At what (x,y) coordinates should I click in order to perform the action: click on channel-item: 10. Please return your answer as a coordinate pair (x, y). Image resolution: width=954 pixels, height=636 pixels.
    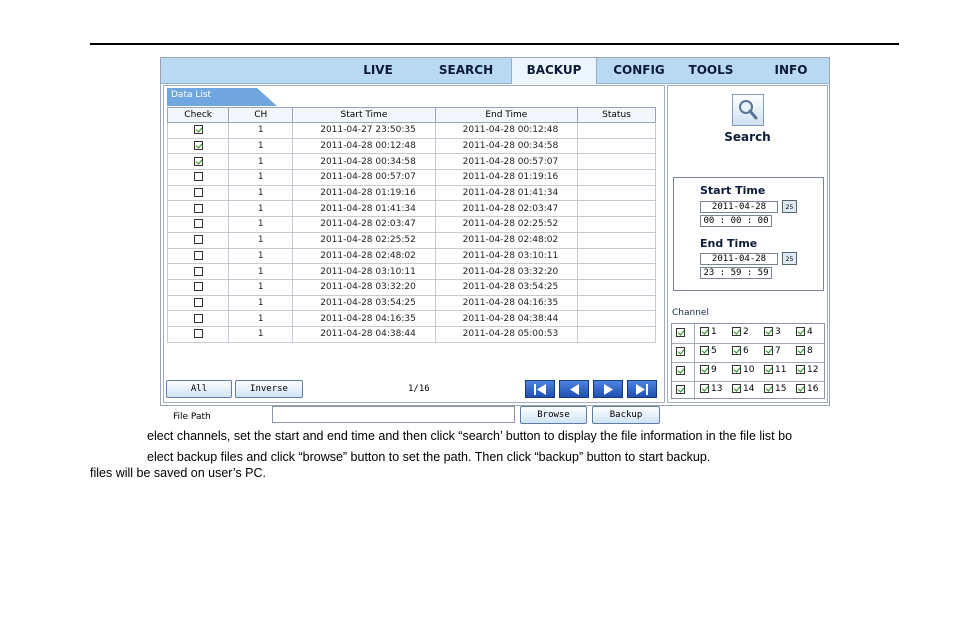
    Looking at the image, I should click on (743, 370).